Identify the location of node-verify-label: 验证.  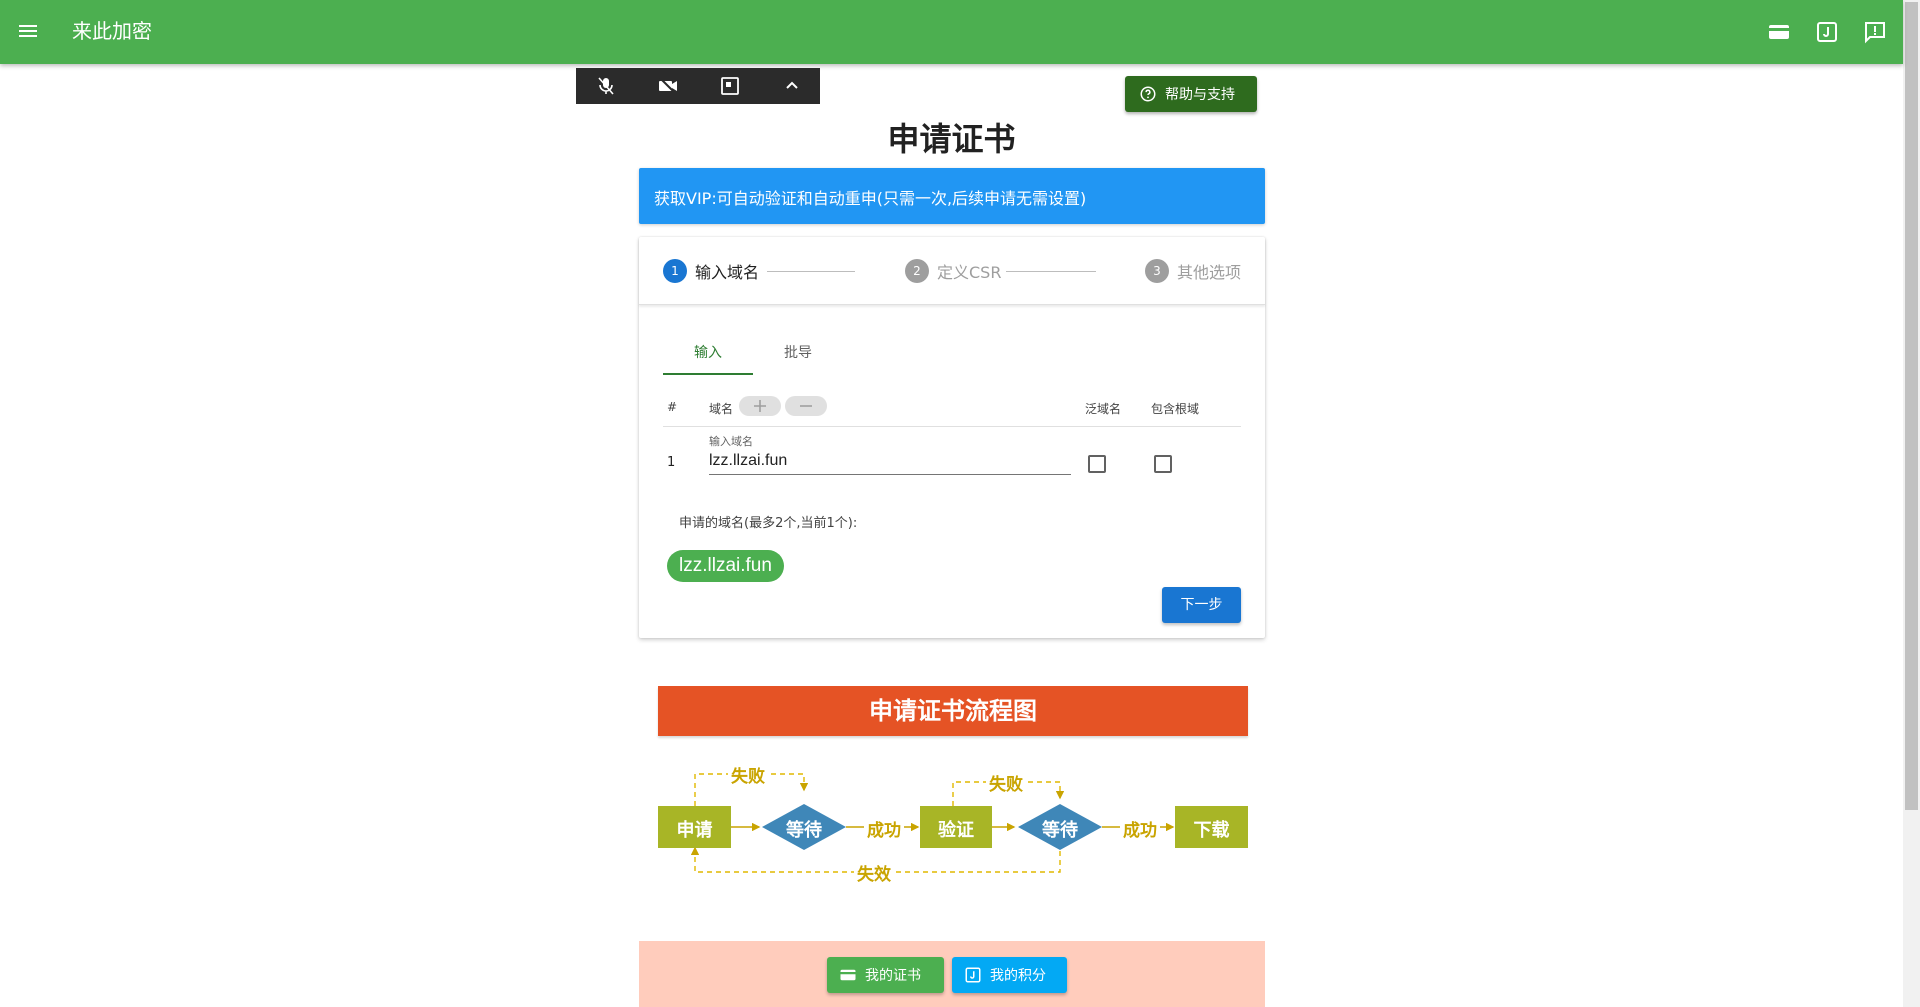
(956, 830).